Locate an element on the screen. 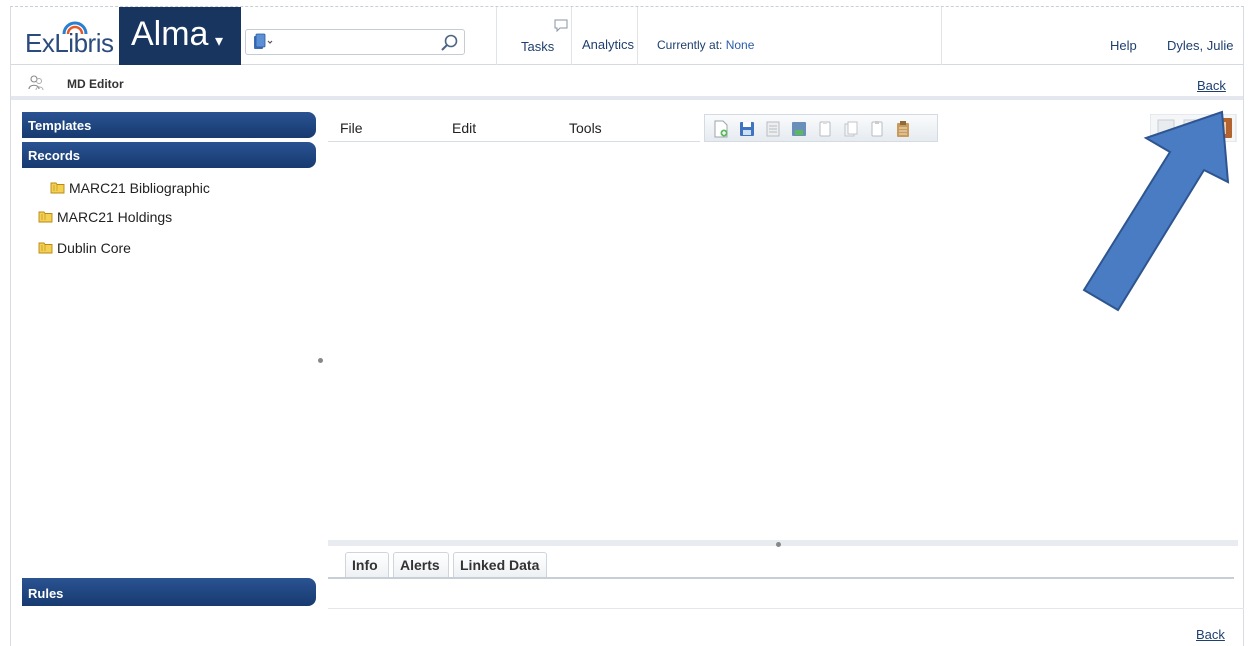 This screenshot has height=646, width=1250. editor-menubar: File Edit Tools is located at coordinates (514, 127).